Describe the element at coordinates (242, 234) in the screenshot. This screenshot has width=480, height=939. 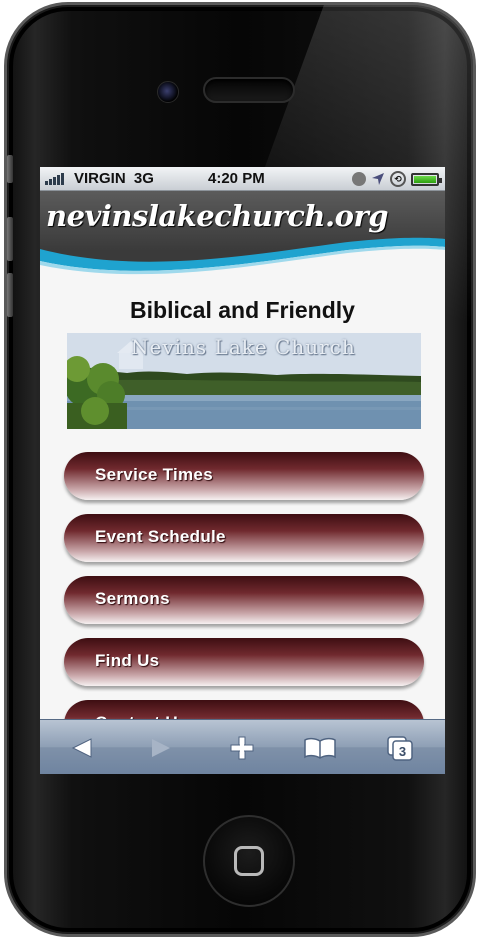
I see `site-header: nevinslakechurch.org` at that location.